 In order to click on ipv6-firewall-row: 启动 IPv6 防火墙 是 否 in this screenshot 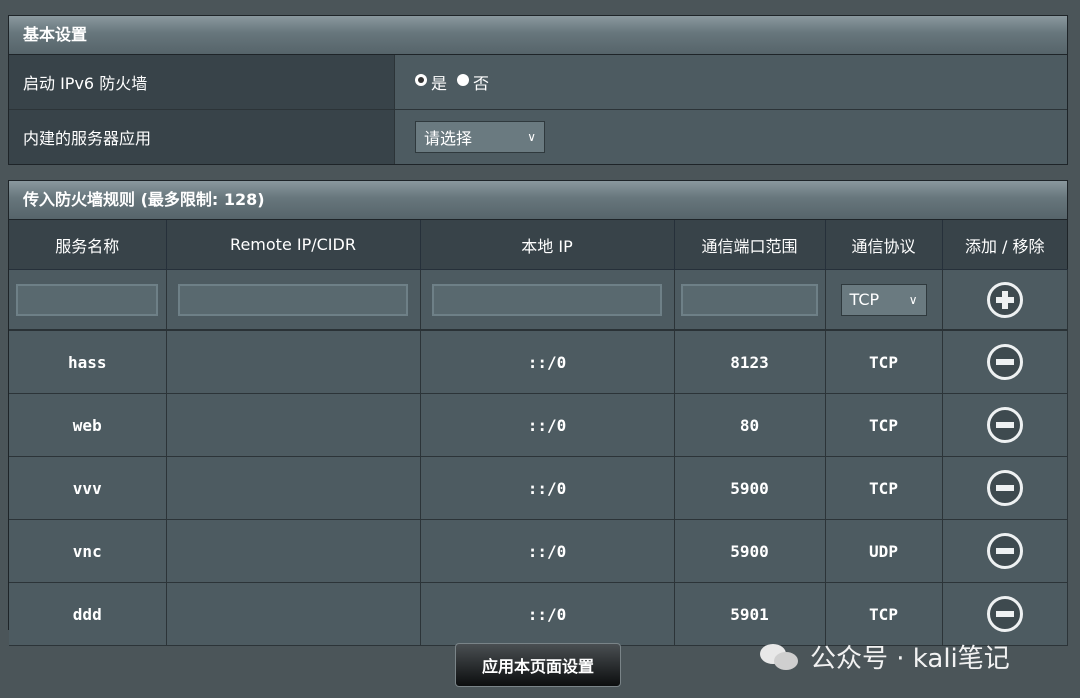, I will do `click(538, 82)`.